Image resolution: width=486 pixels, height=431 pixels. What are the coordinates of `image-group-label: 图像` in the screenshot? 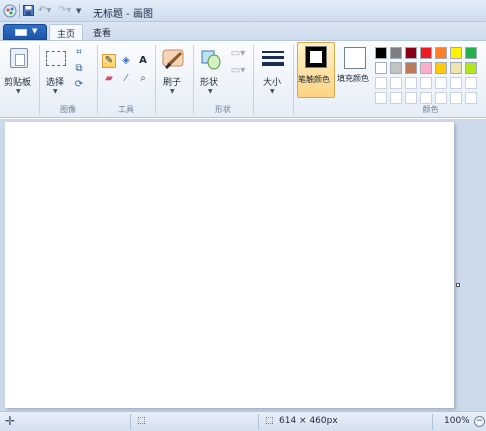 It's located at (68, 109).